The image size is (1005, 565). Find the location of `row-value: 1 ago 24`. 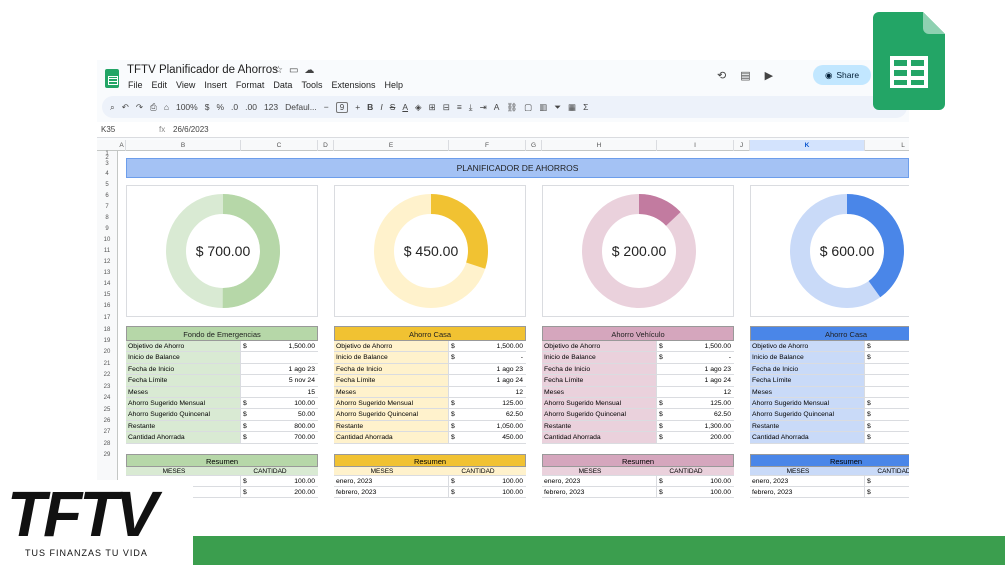

row-value: 1 ago 24 is located at coordinates (699, 380).